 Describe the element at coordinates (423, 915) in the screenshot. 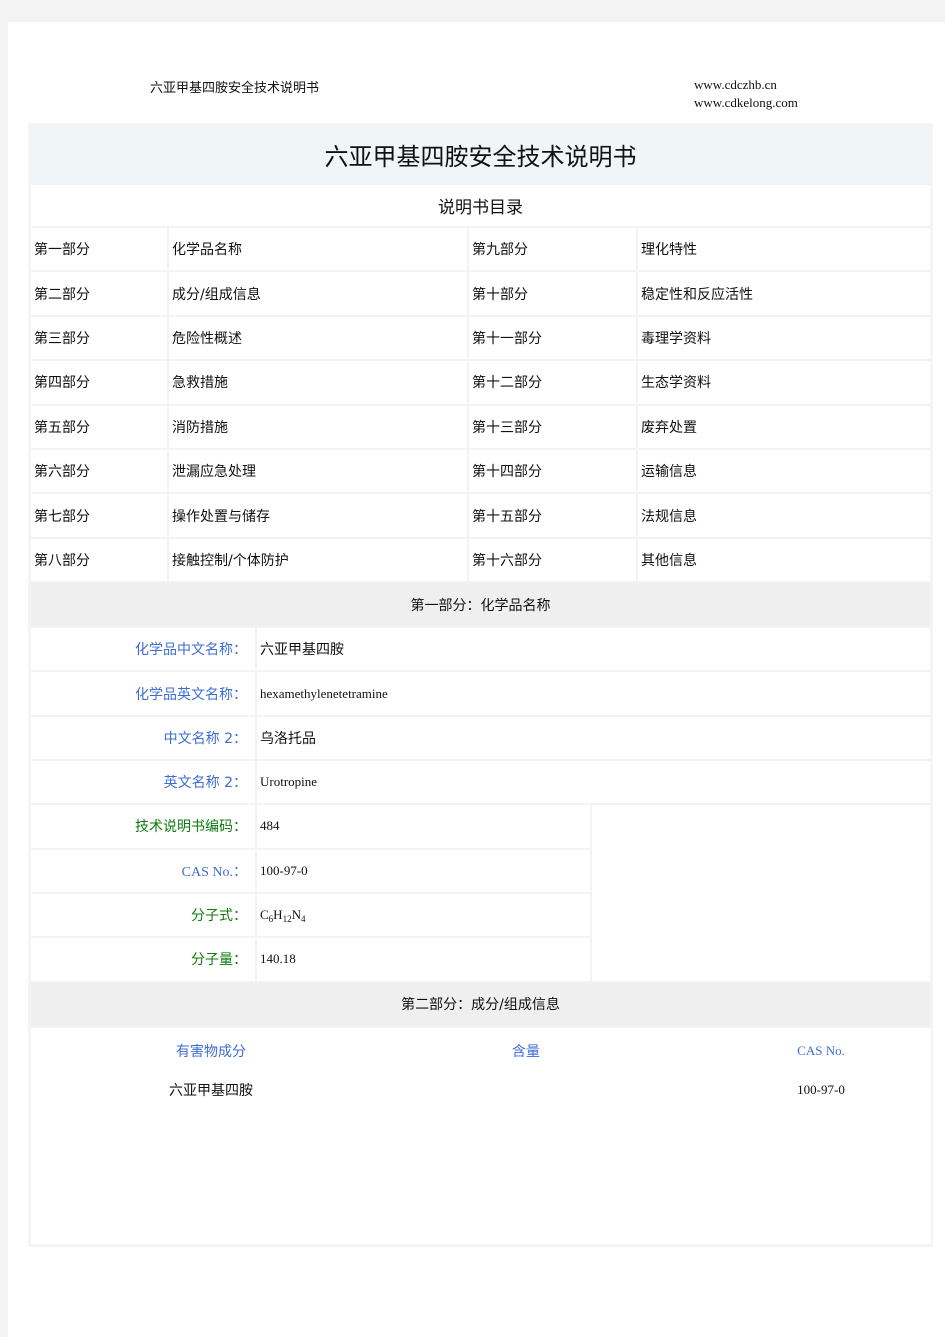

I see `formula-value: C6H12N4` at that location.